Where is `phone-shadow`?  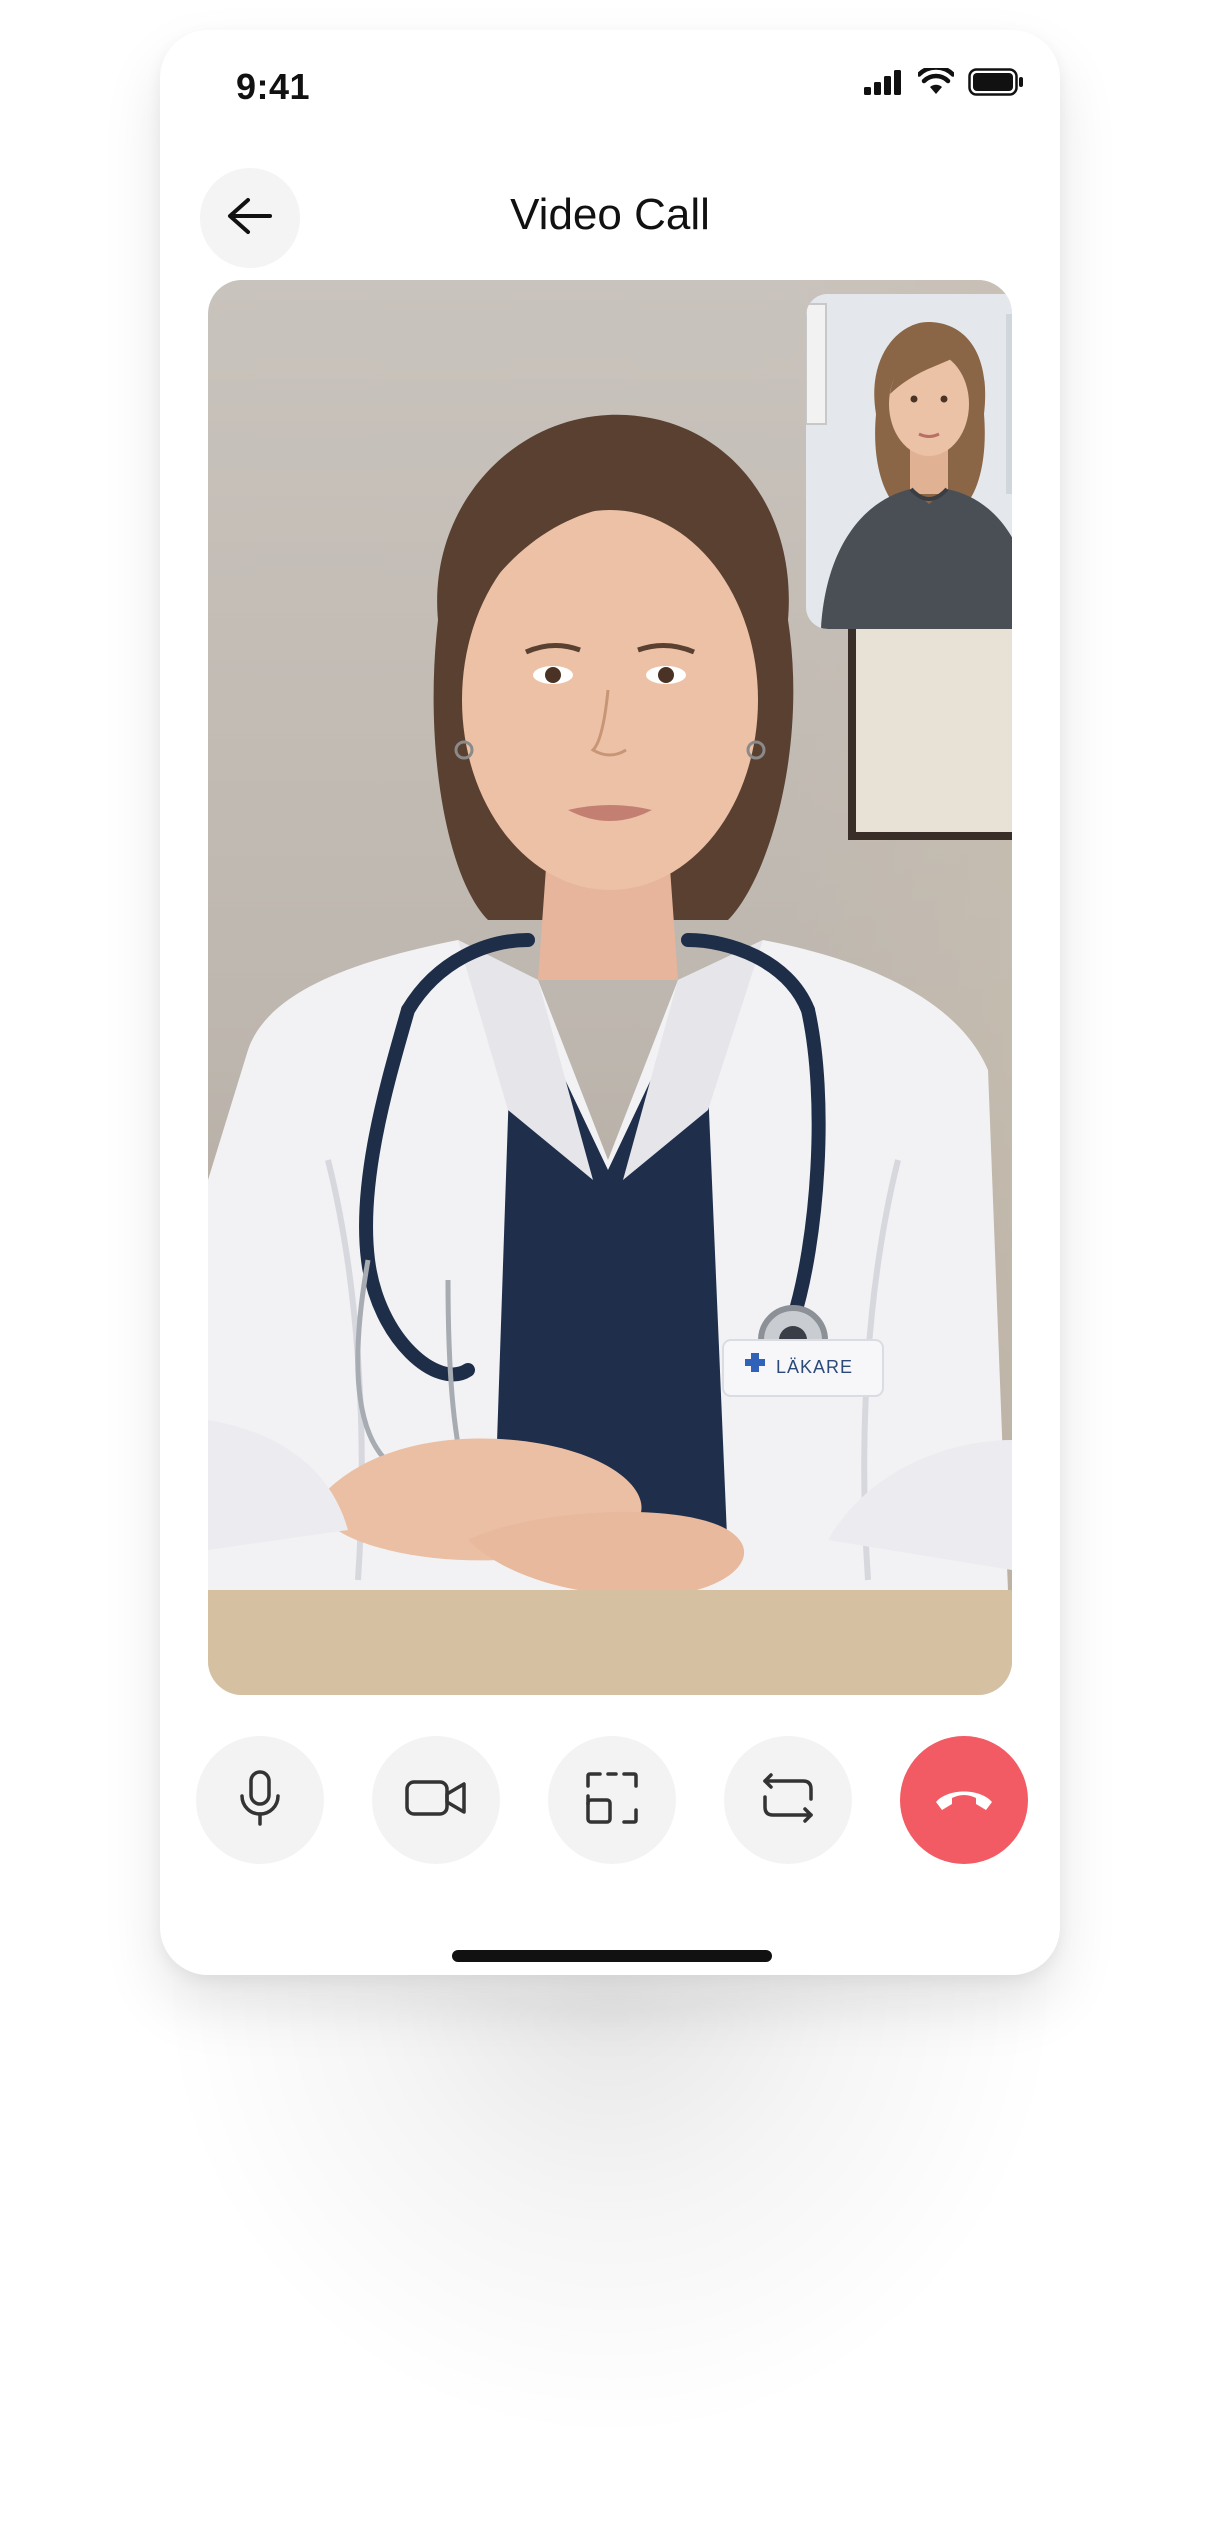 phone-shadow is located at coordinates (610, 2210).